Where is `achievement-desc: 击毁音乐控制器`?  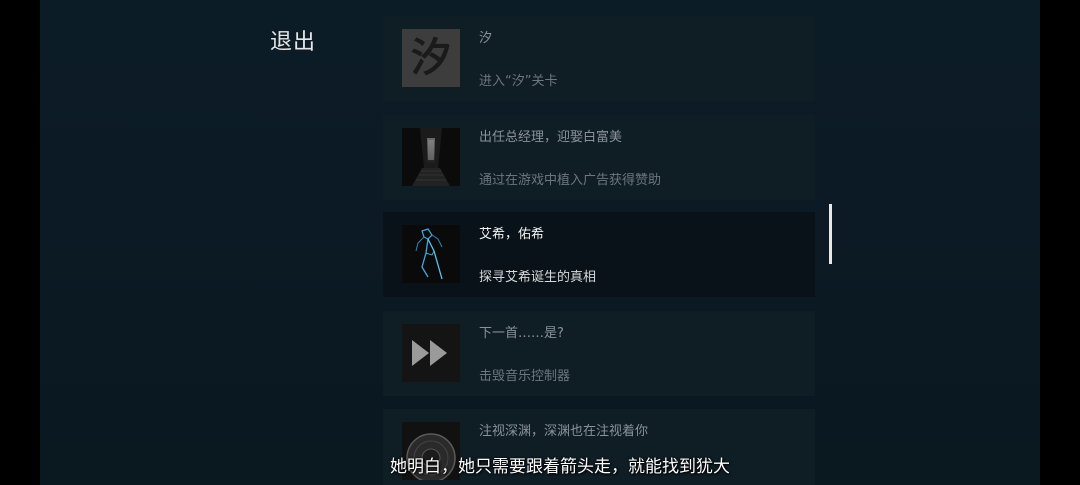
achievement-desc: 击毁音乐控制器 is located at coordinates (525, 376).